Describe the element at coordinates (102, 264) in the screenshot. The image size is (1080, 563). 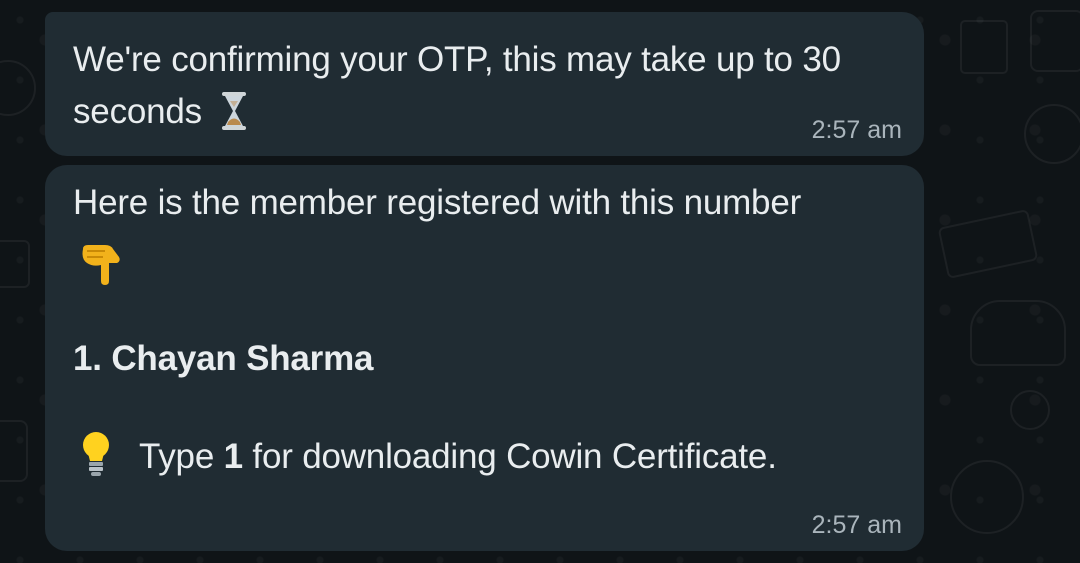
I see `backhand-index-pointing-down-icon` at that location.